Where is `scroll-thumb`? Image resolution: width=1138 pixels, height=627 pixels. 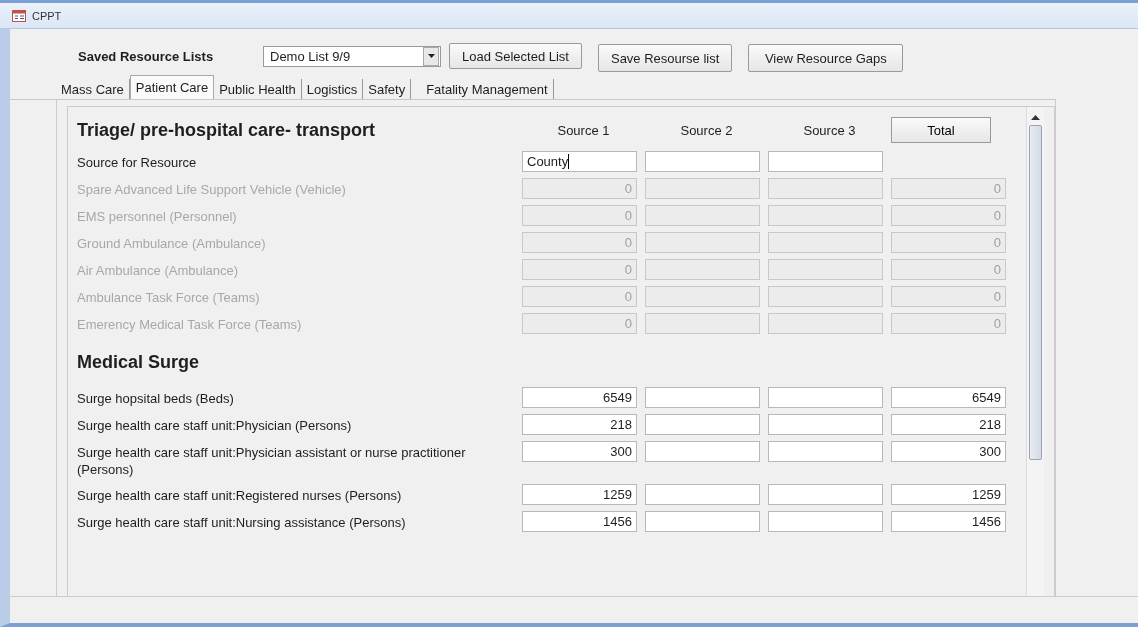 scroll-thumb is located at coordinates (1035, 292).